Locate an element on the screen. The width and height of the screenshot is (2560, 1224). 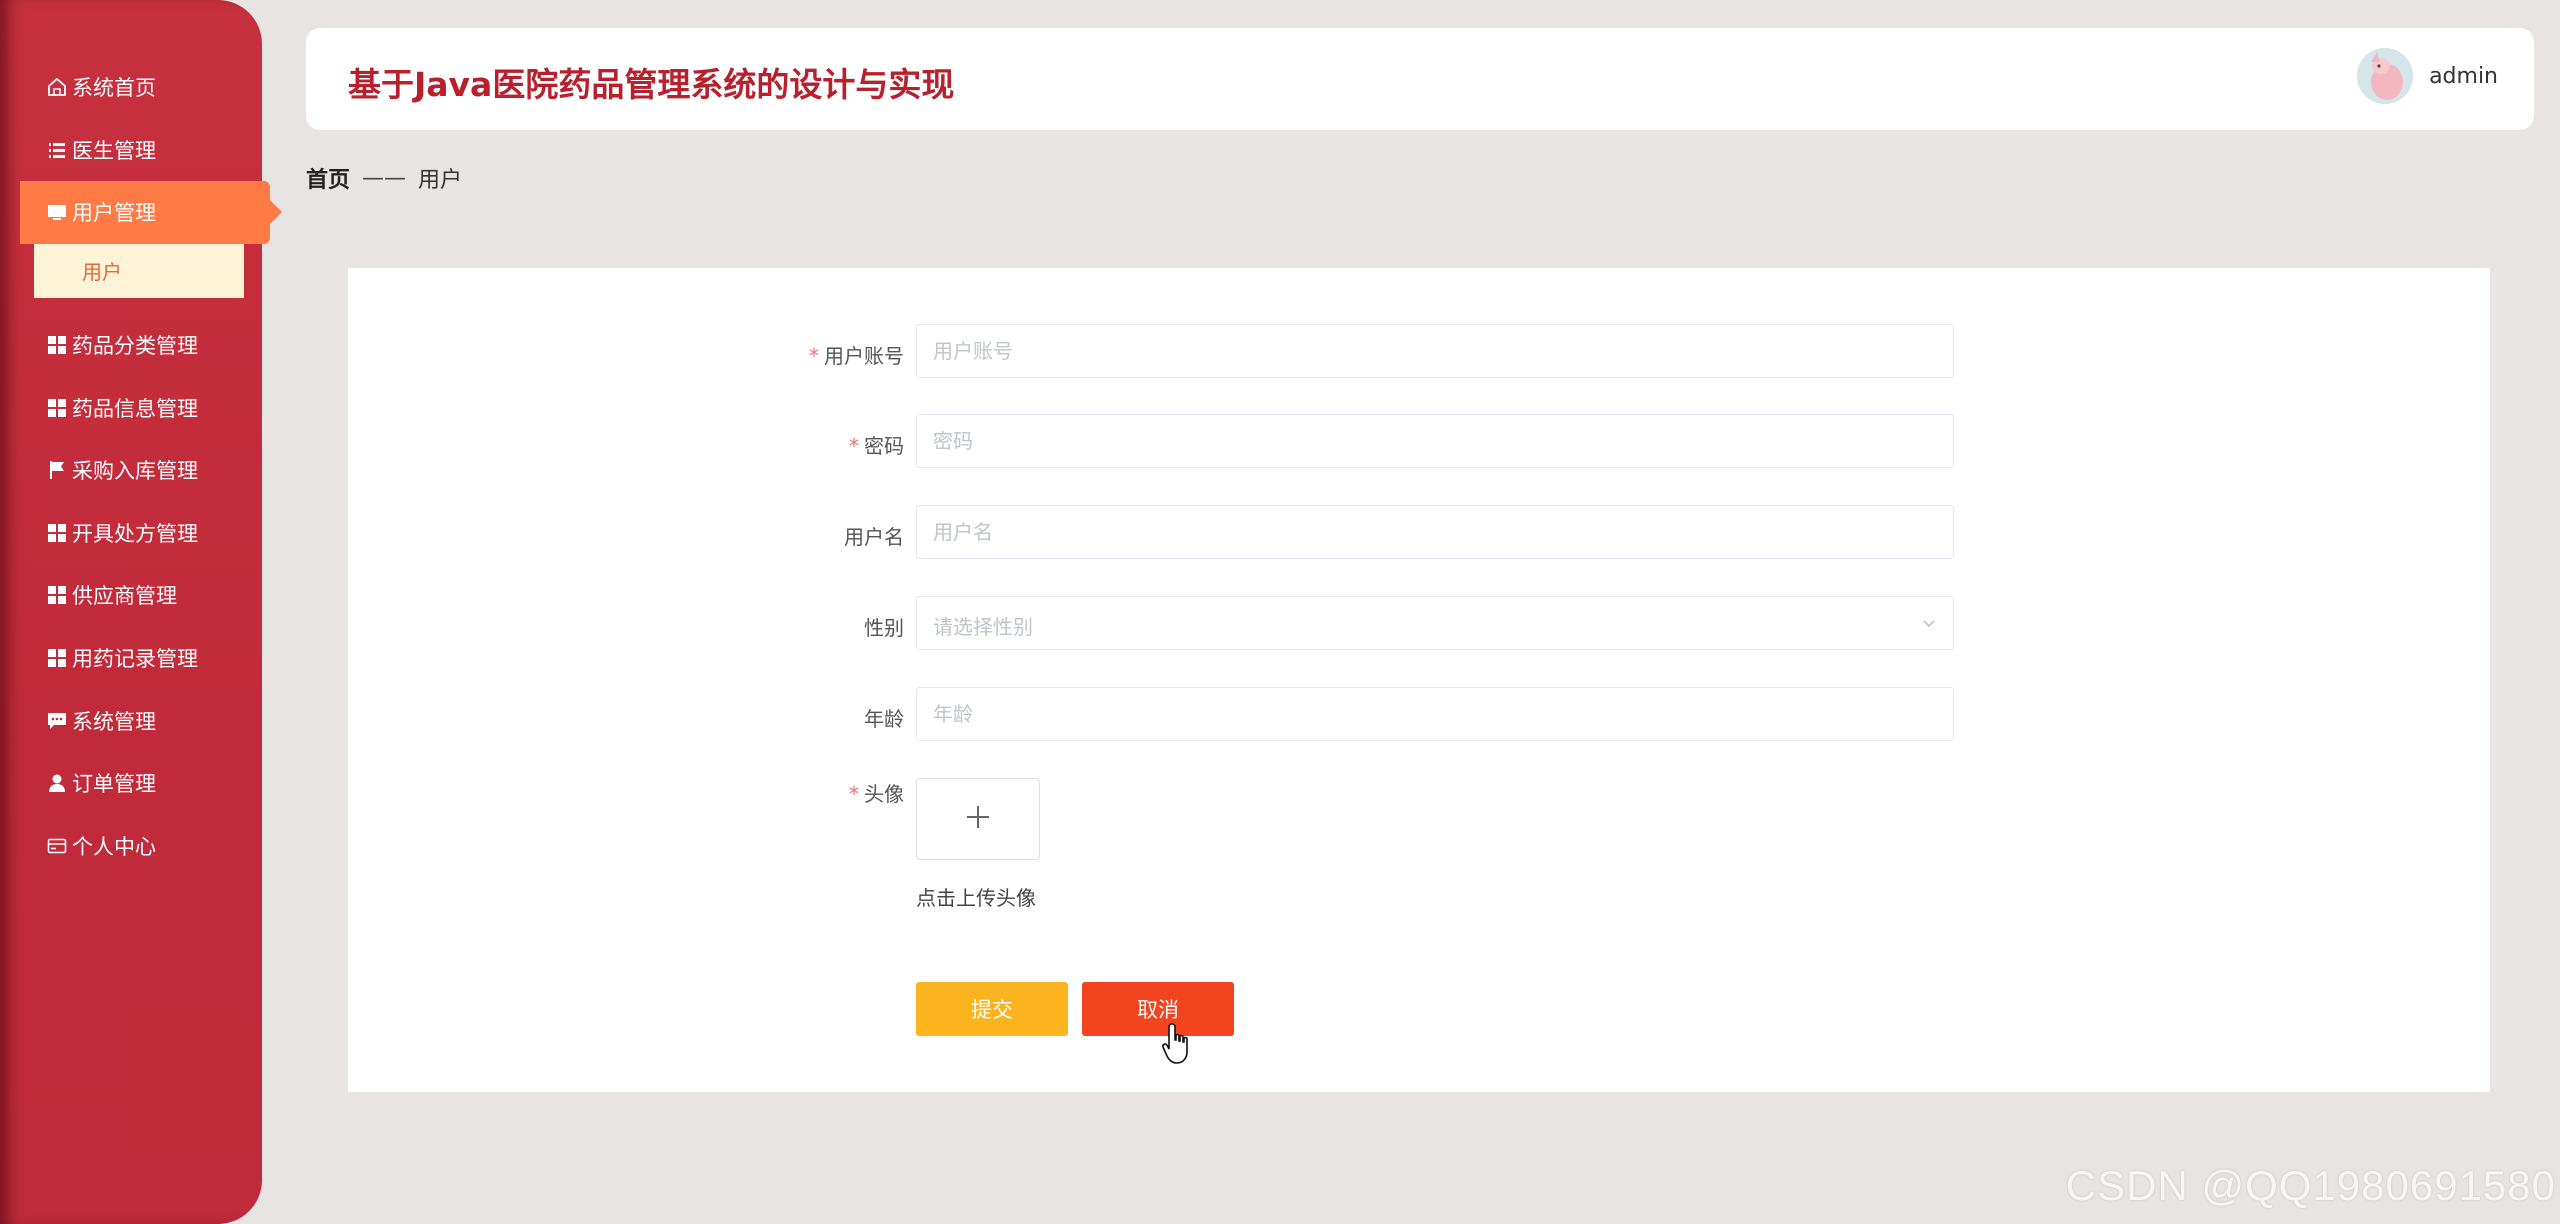
home-icon is located at coordinates (57, 87).